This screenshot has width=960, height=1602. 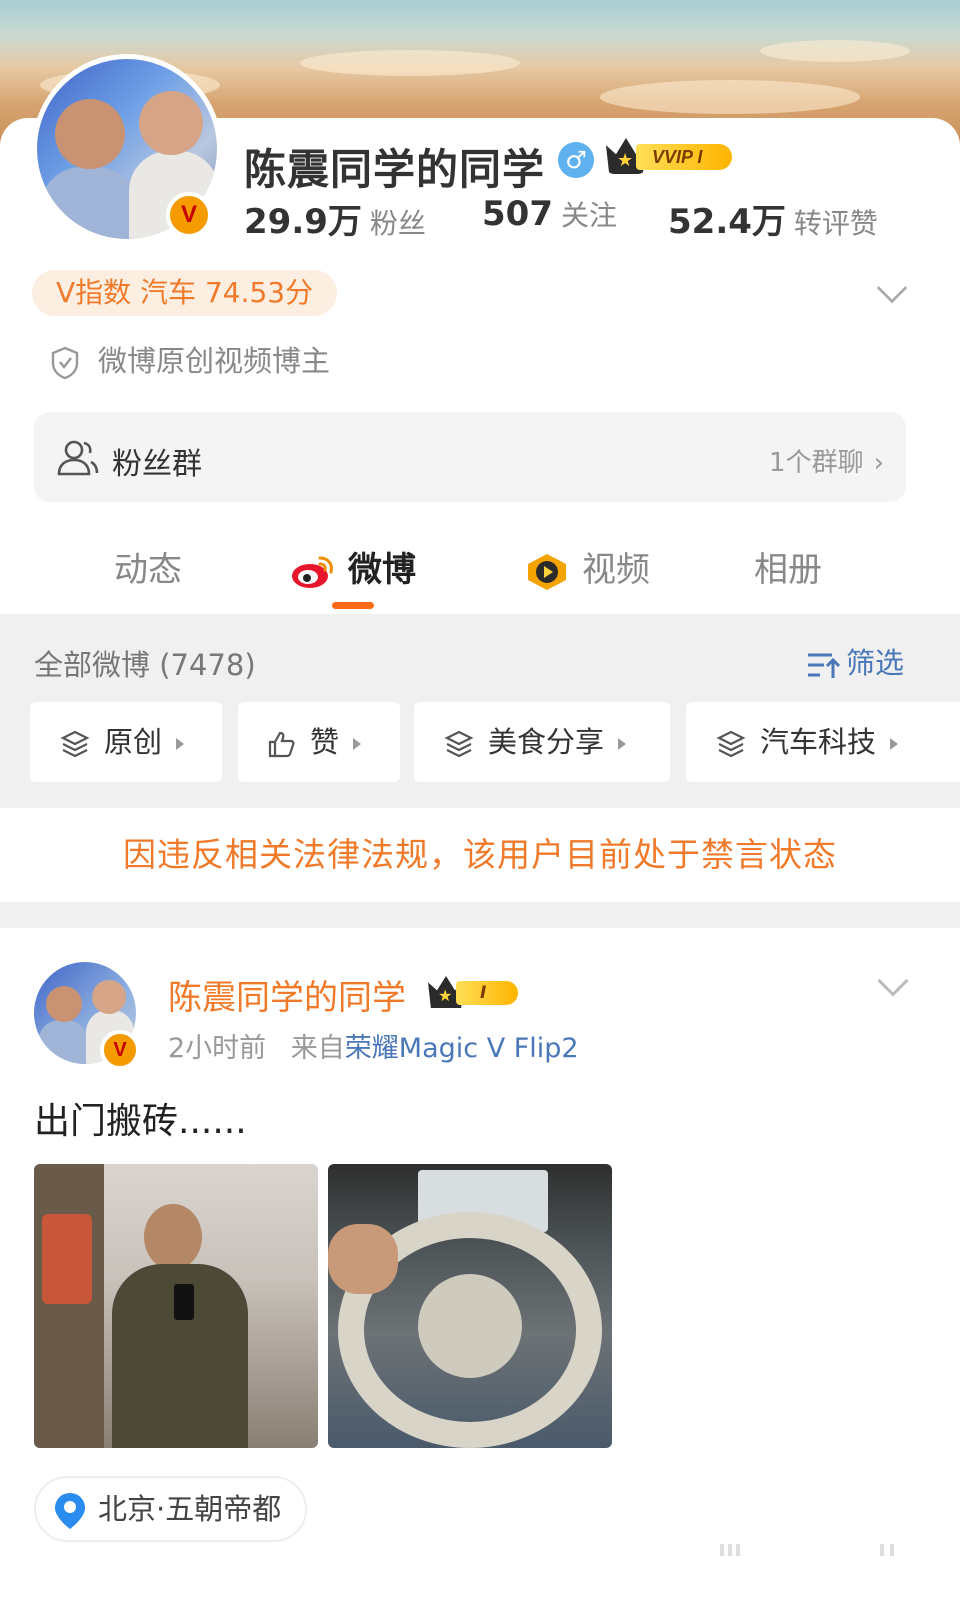 I want to click on following-stat: 507 关注, so click(x=549, y=214).